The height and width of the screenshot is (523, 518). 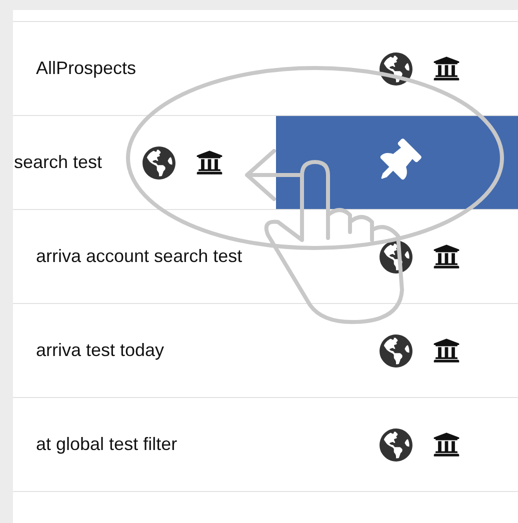 I want to click on list-item-label: arriva test today, so click(x=100, y=350).